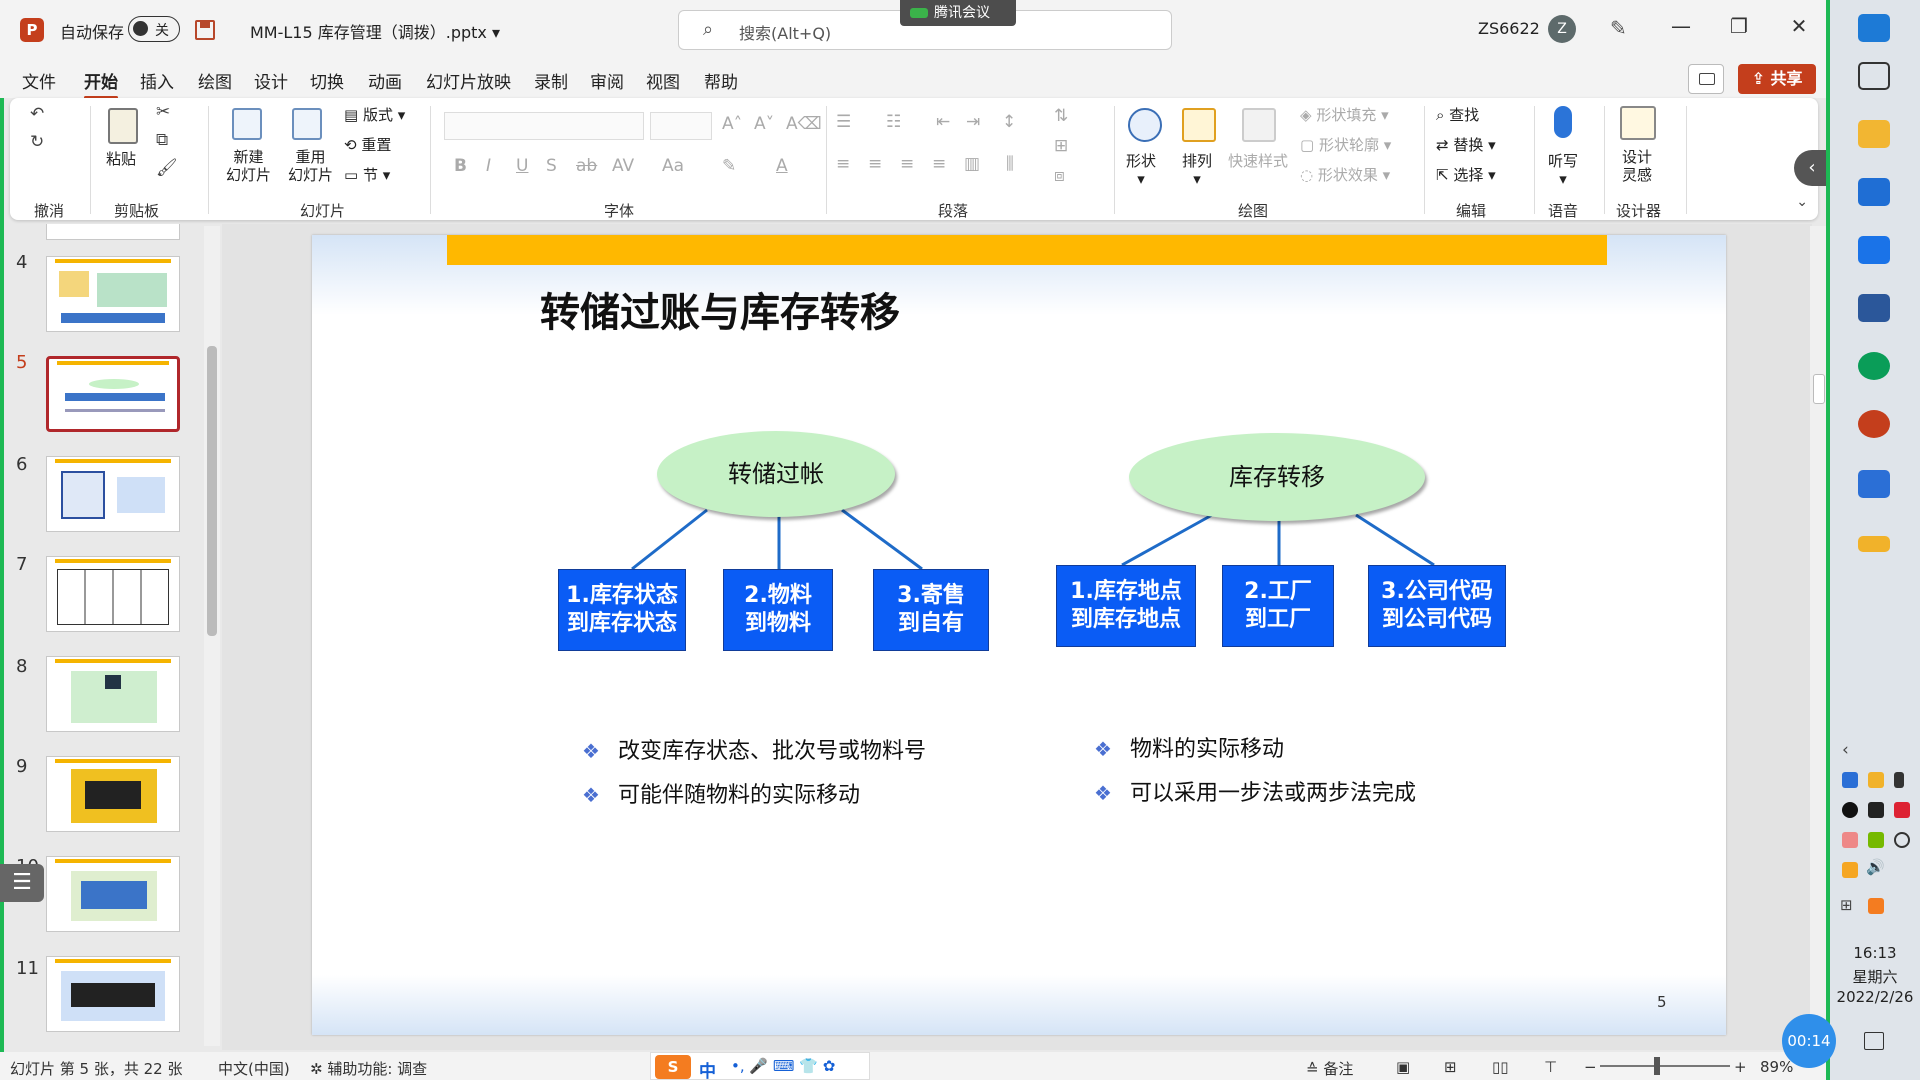 This screenshot has height=1080, width=1920. Describe the element at coordinates (673, 166) in the screenshot. I see `change-case-button: Aa` at that location.